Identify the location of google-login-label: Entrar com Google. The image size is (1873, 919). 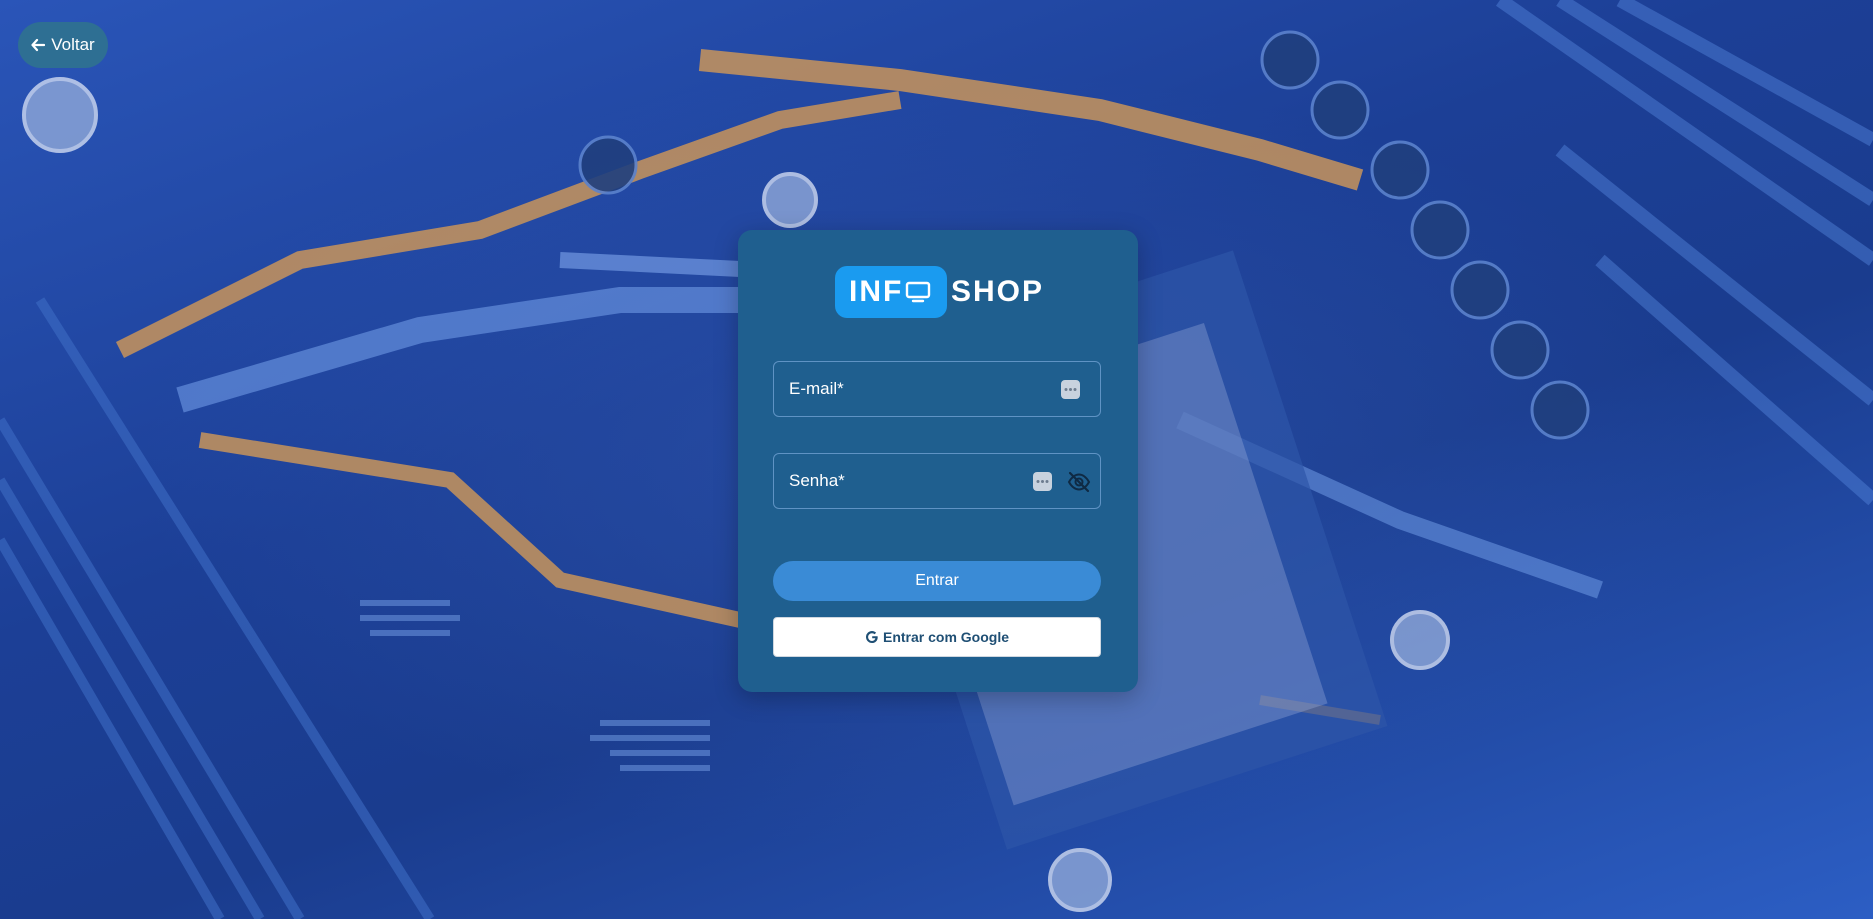
(946, 637).